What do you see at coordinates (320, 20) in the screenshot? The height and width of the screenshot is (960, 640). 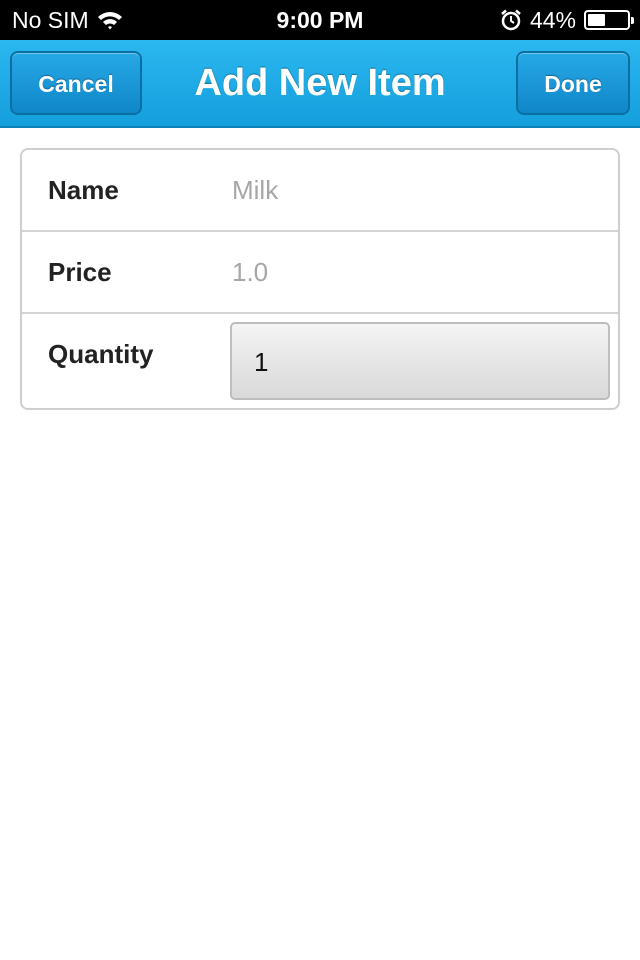 I see `status-bar: No SIM 9:00 PM 44%` at bounding box center [320, 20].